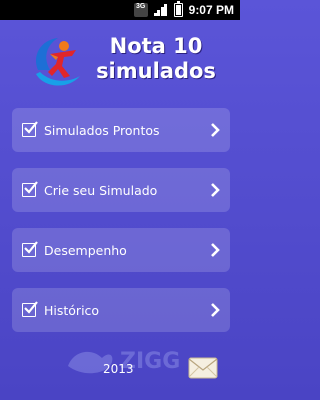  What do you see at coordinates (178, 9) in the screenshot?
I see `battery-icon` at bounding box center [178, 9].